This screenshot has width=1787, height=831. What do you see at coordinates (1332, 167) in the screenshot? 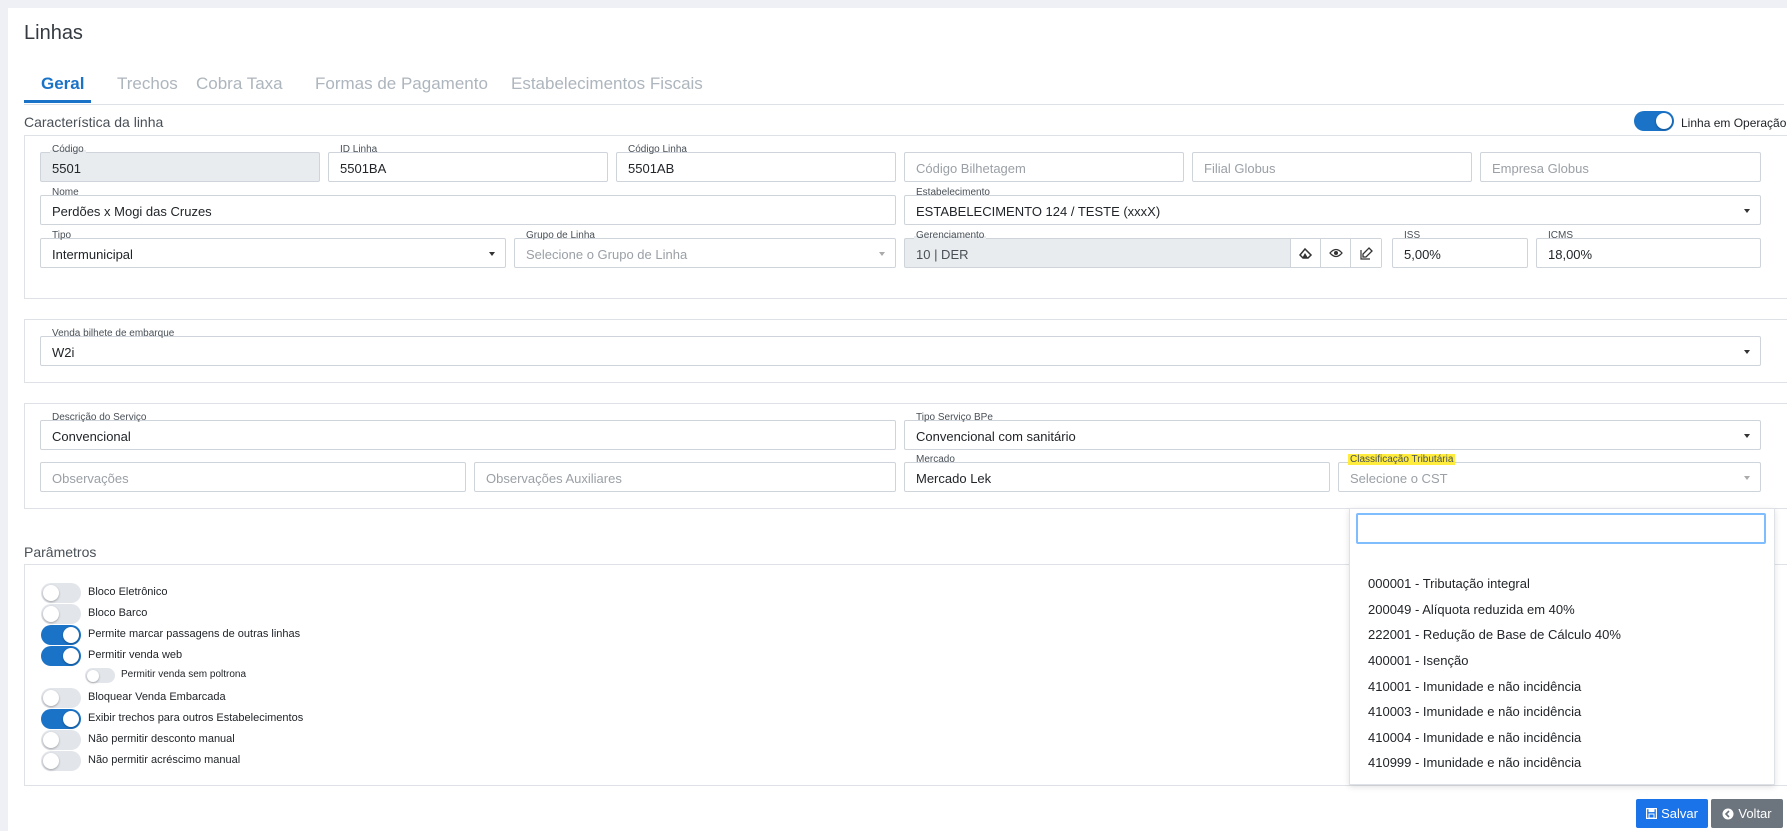
I see `filial-globus-field: Filial Globus` at bounding box center [1332, 167].